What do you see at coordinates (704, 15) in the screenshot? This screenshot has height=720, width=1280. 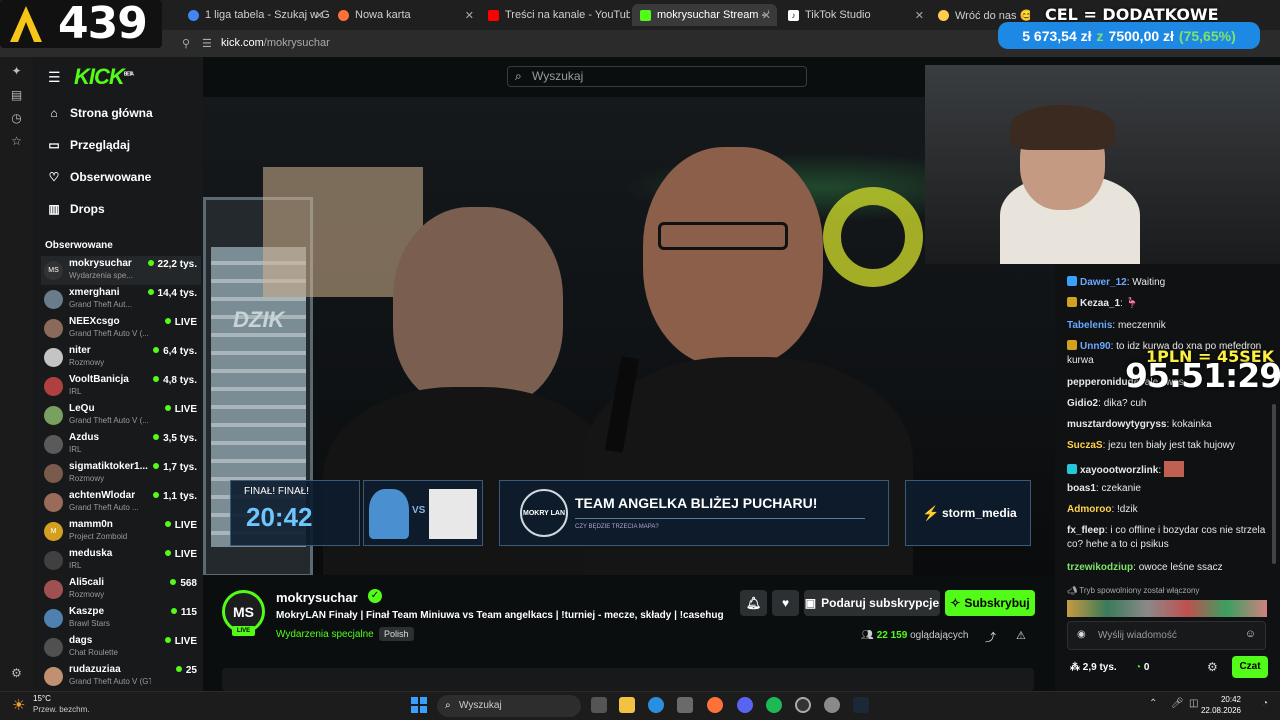 I see `browser-tab-active: mokrysuchar Stream - Watch Live✕` at bounding box center [704, 15].